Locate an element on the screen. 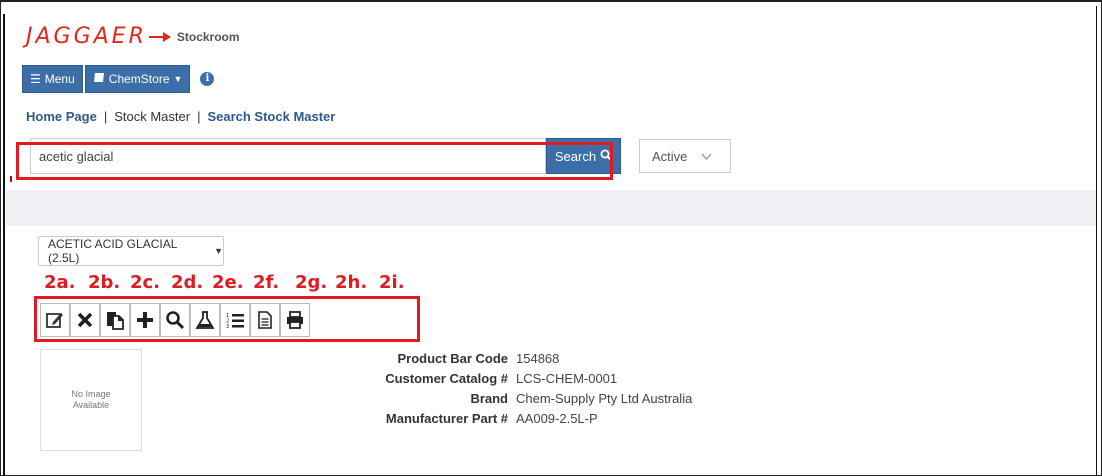 The height and width of the screenshot is (476, 1102). copy-button is located at coordinates (115, 320).